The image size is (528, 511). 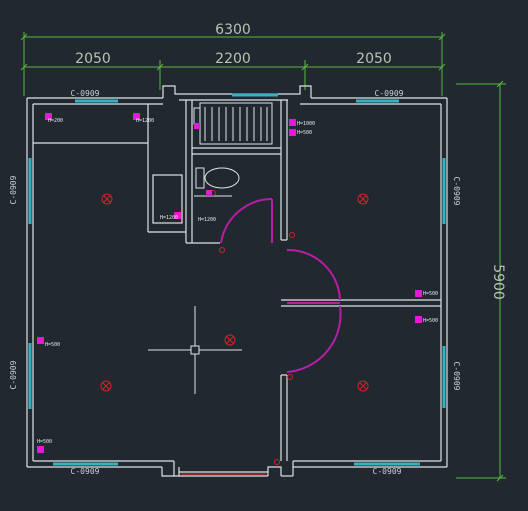 I want to click on shower-corner, so click(x=197, y=116).